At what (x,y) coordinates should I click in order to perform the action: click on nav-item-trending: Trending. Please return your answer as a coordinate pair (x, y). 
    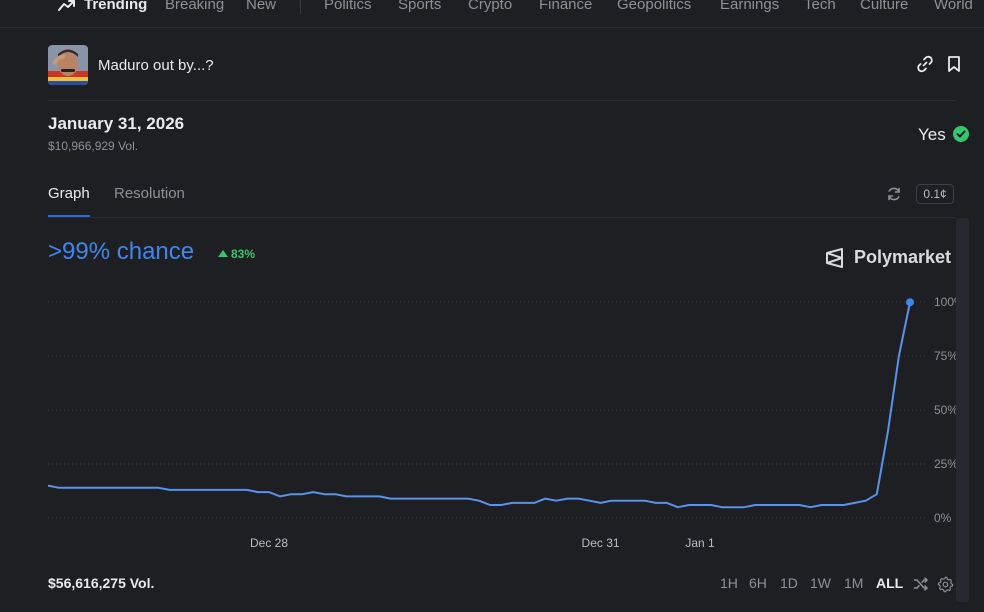
    Looking at the image, I should click on (102, 6).